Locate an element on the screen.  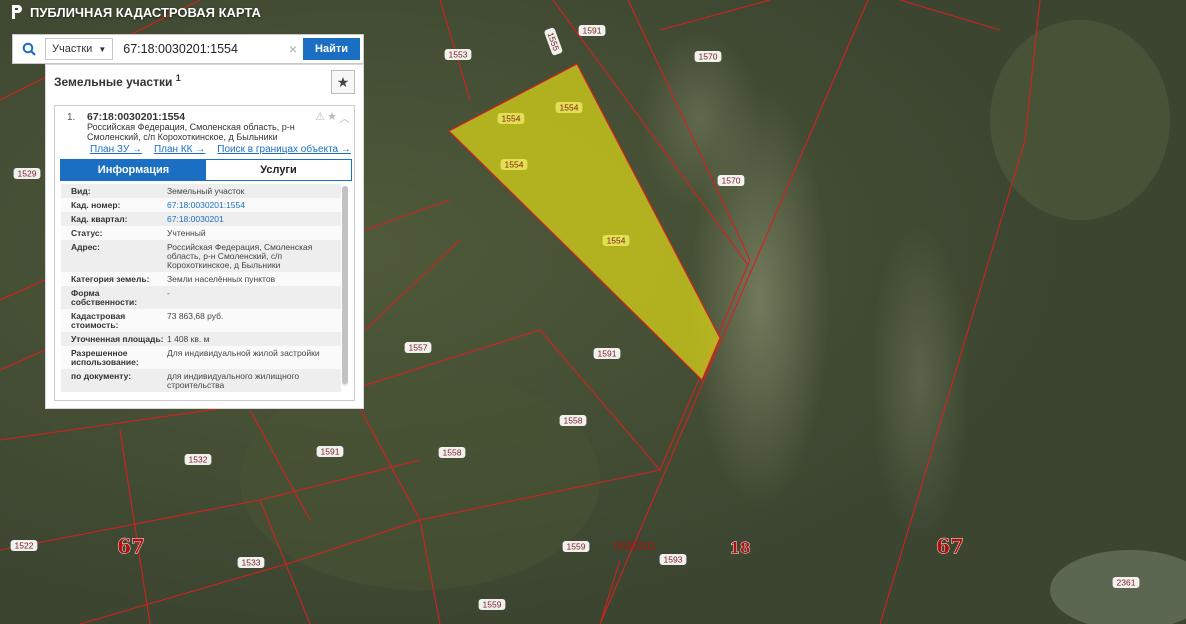
parcel-label: 1553 is located at coordinates (458, 54).